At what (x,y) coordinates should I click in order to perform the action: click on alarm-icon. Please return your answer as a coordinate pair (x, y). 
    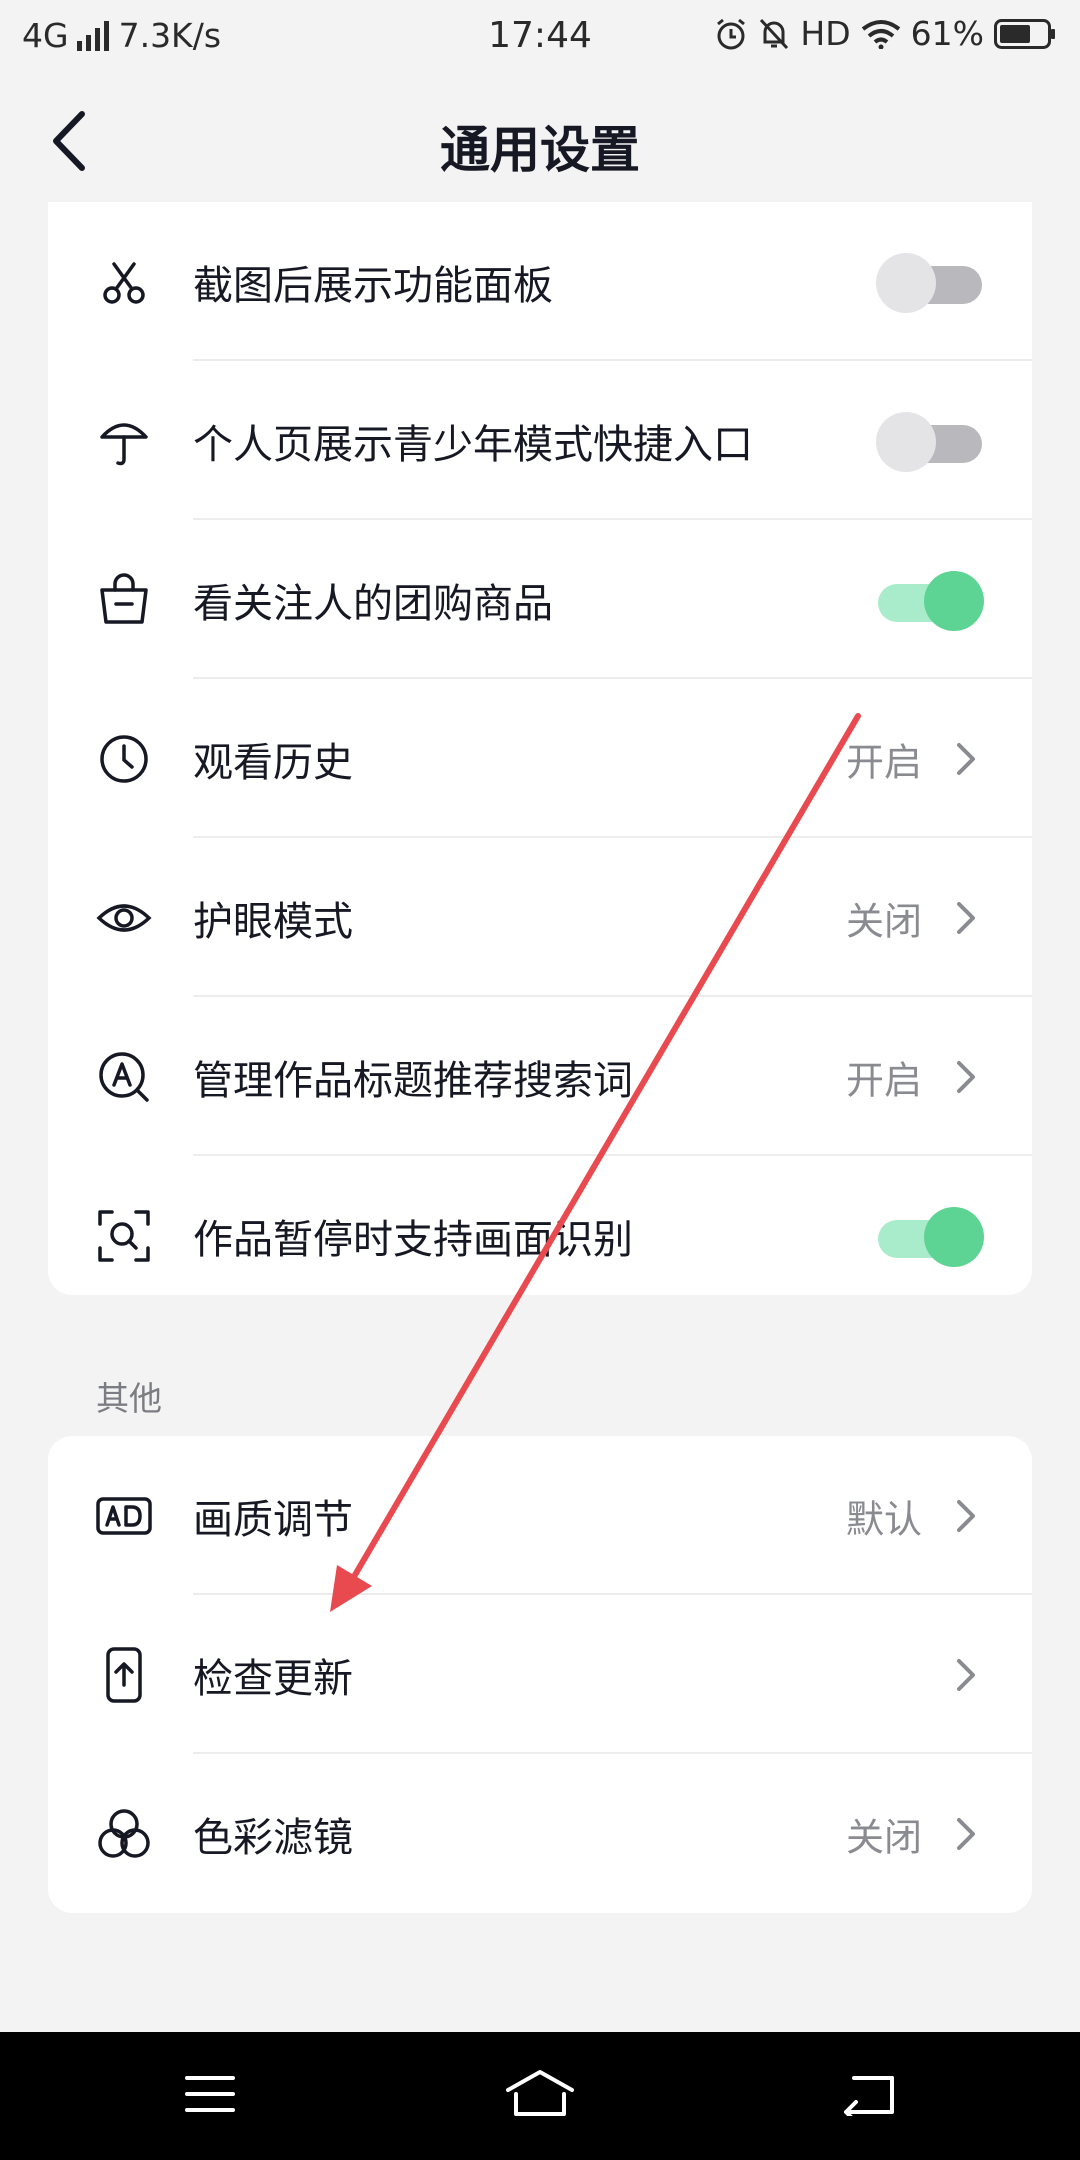
    Looking at the image, I should click on (731, 33).